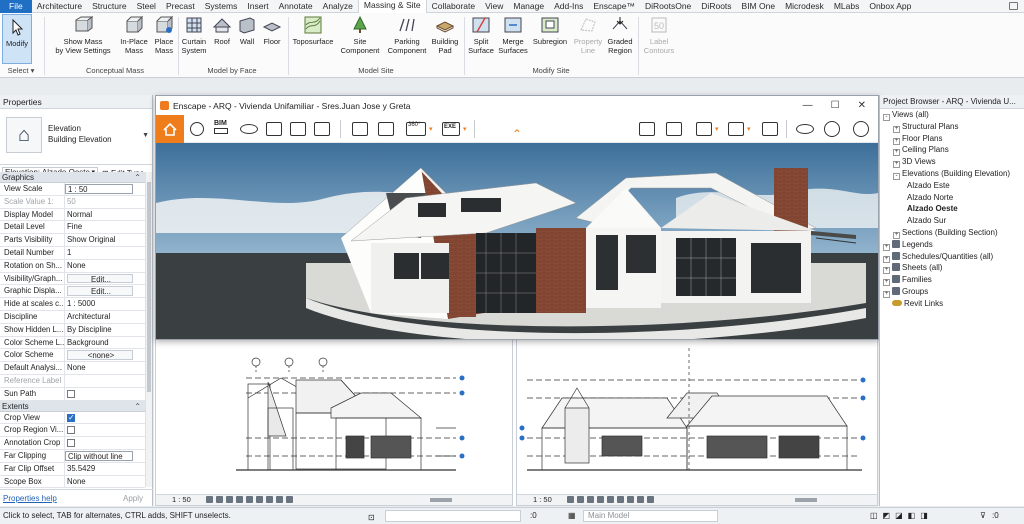 This screenshot has height=524, width=1024. What do you see at coordinates (952, 268) in the screenshot?
I see `browser-item-sheets-all: + Sheets (all)` at bounding box center [952, 268].